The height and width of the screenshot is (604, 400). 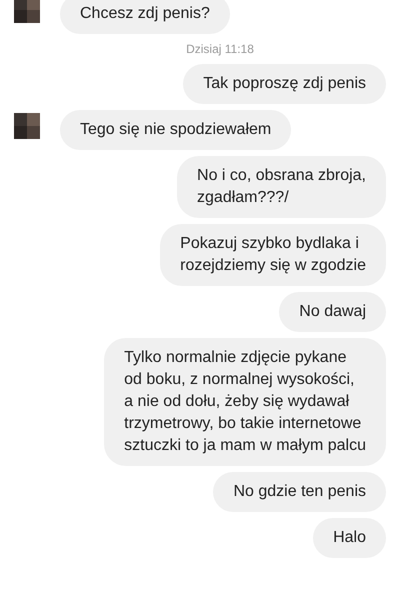 I want to click on message-bubble: No dawaj, so click(x=332, y=312).